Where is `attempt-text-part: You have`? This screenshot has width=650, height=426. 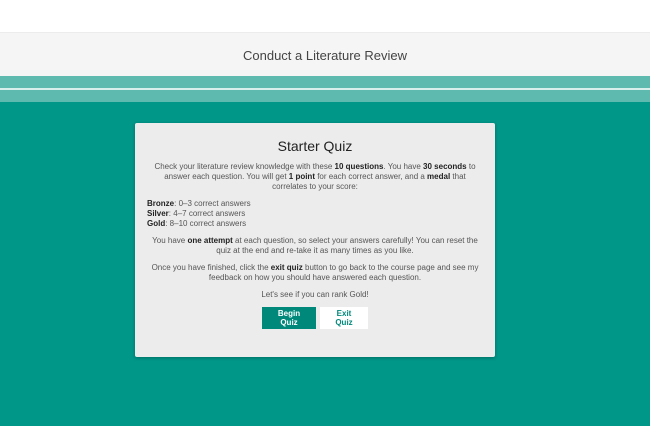 attempt-text-part: You have is located at coordinates (170, 240).